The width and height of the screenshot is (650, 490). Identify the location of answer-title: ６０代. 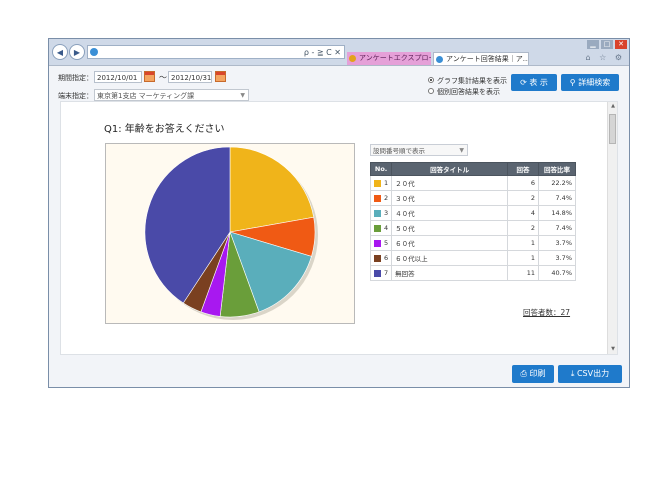
(449, 243).